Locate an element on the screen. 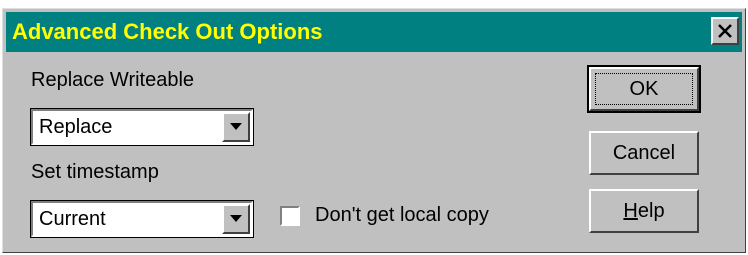 This screenshot has height=255, width=748. set-timestamp-select: Current is located at coordinates (142, 219).